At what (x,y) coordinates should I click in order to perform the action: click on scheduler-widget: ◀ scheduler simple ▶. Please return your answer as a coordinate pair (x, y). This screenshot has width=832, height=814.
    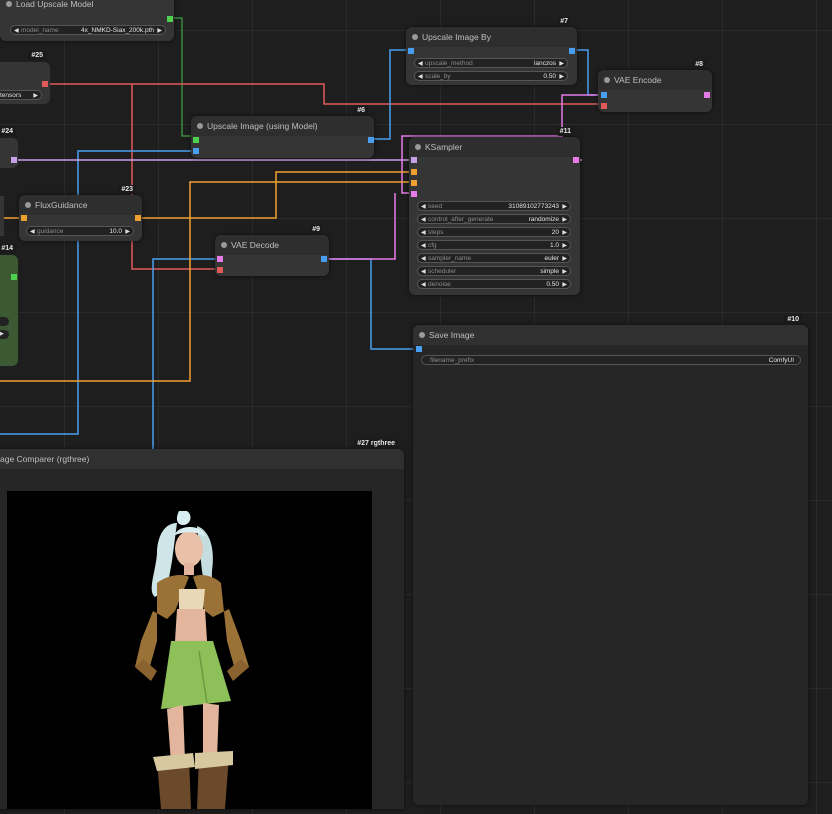
    Looking at the image, I should click on (494, 271).